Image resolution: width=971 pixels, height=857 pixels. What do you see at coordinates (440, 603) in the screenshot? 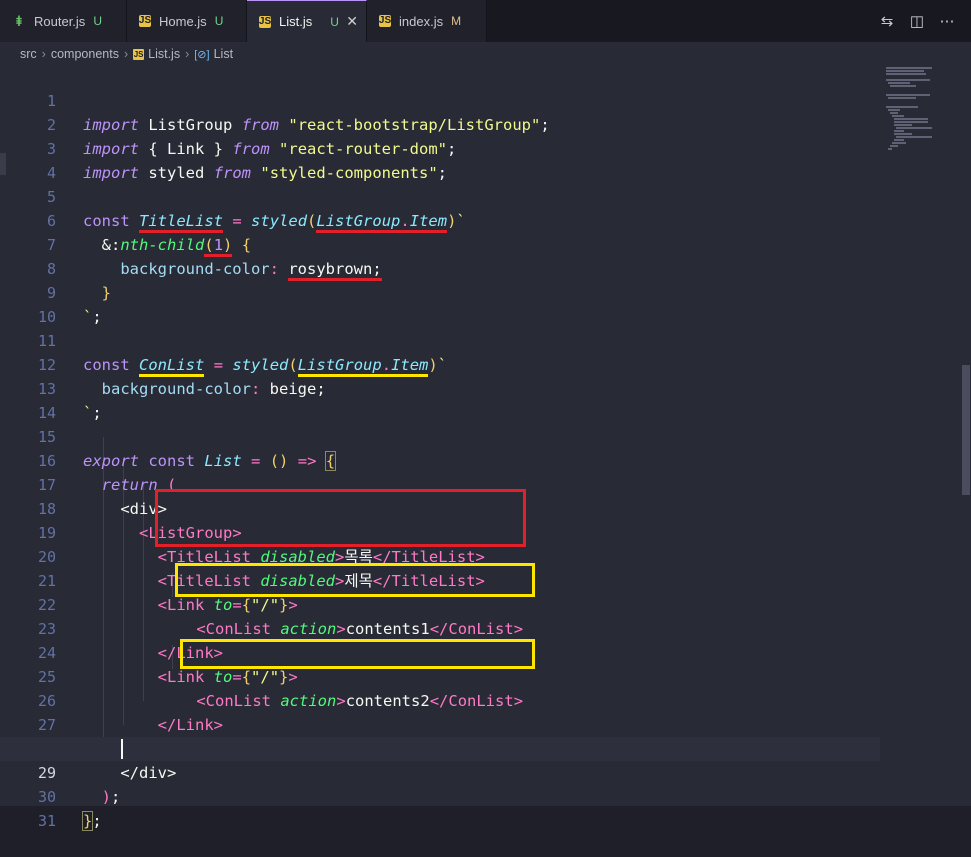
I see `code-line: 22 <ConList action>contents1</ConList>` at bounding box center [440, 603].